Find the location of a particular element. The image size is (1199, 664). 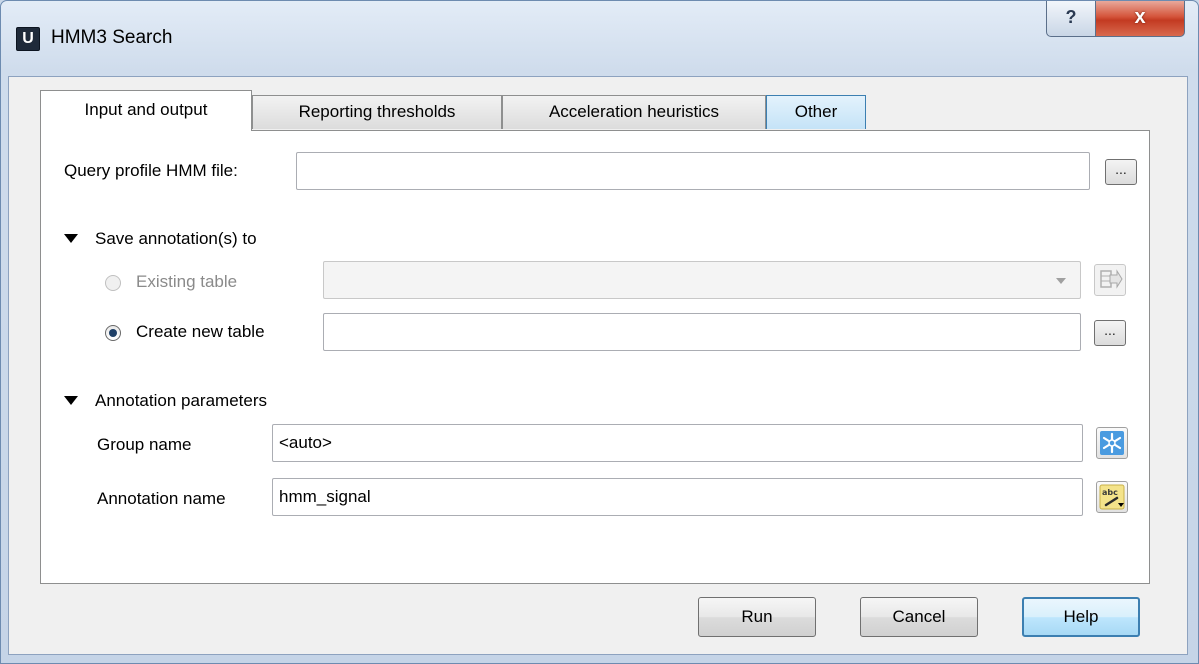

title-bar: U HMM3 Search ? x is located at coordinates (599, 38).